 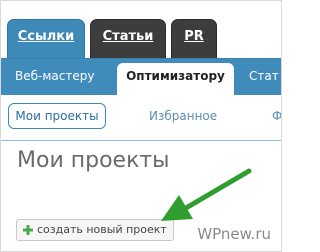 I want to click on tab-links: Ссылки, so click(x=46, y=39).